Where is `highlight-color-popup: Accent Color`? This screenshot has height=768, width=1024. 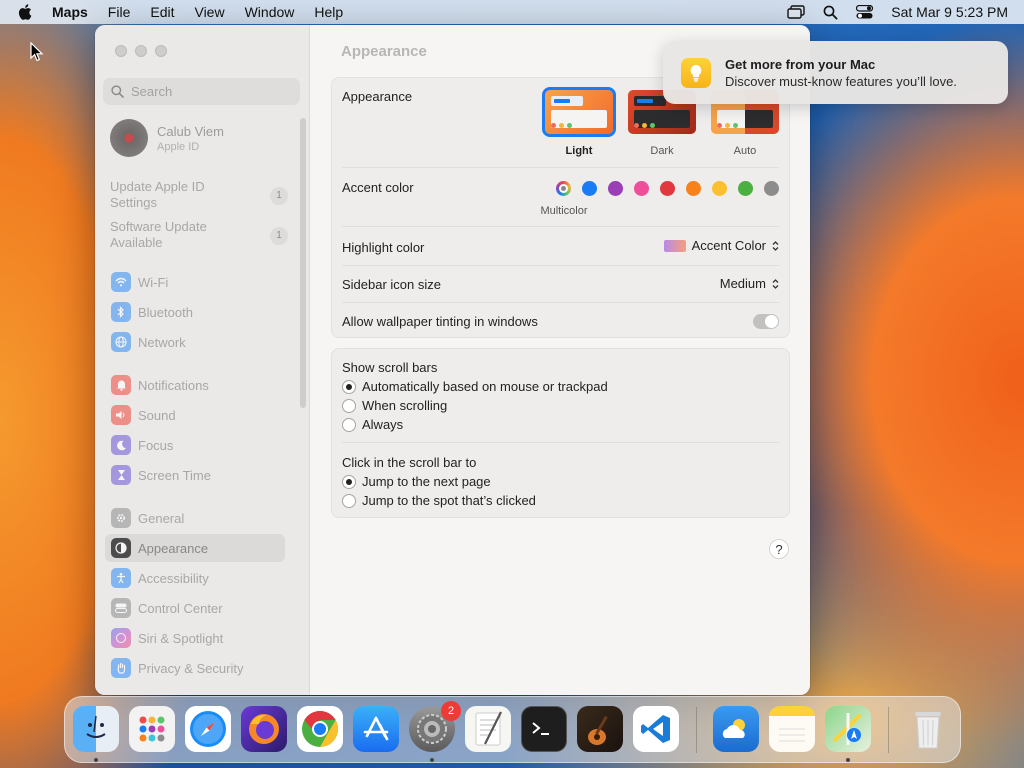 highlight-color-popup: Accent Color is located at coordinates (721, 245).